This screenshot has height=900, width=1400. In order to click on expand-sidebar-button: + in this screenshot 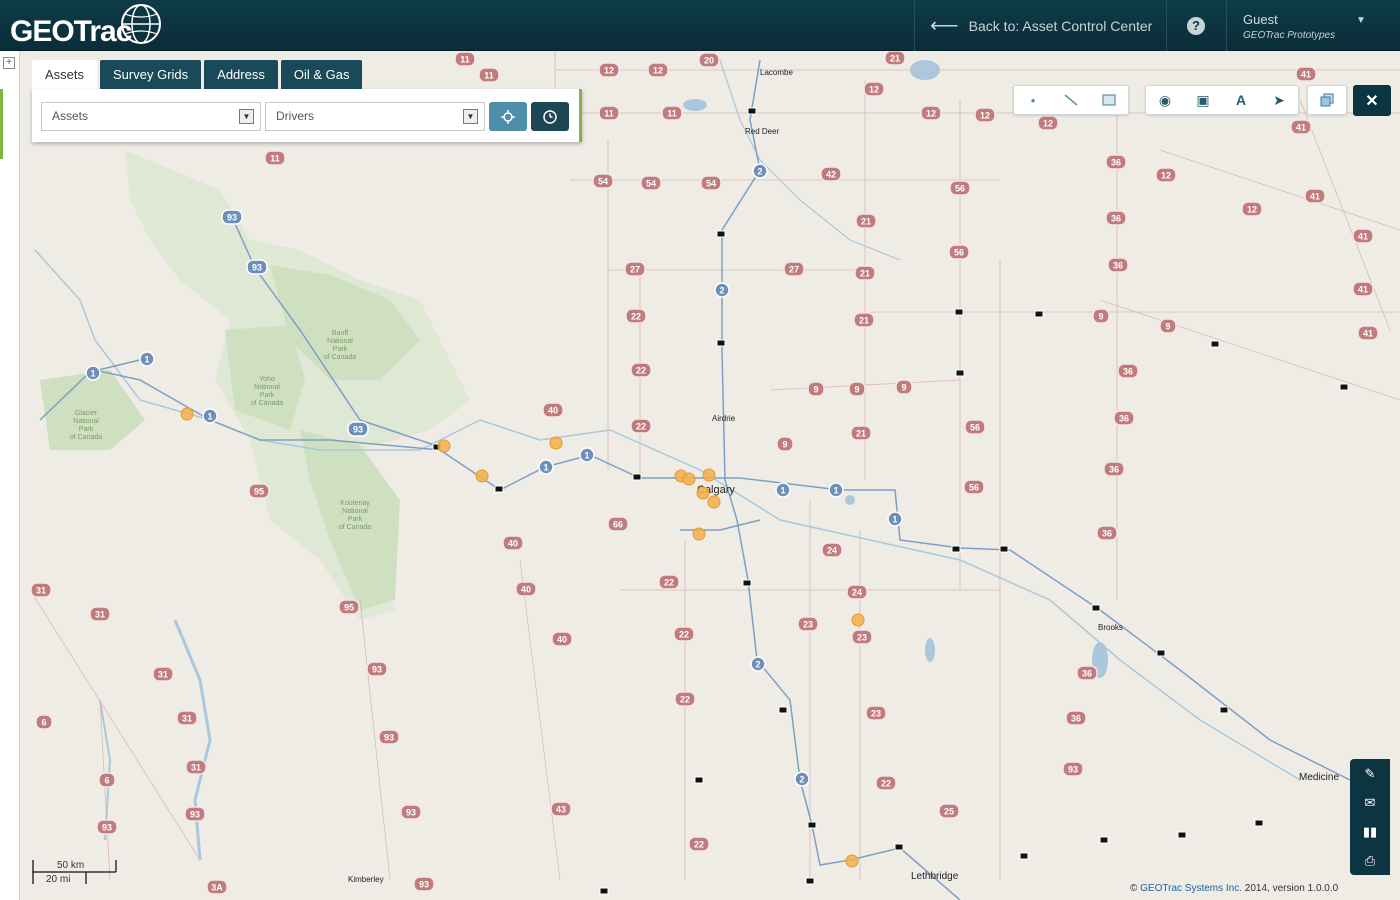, I will do `click(9, 63)`.